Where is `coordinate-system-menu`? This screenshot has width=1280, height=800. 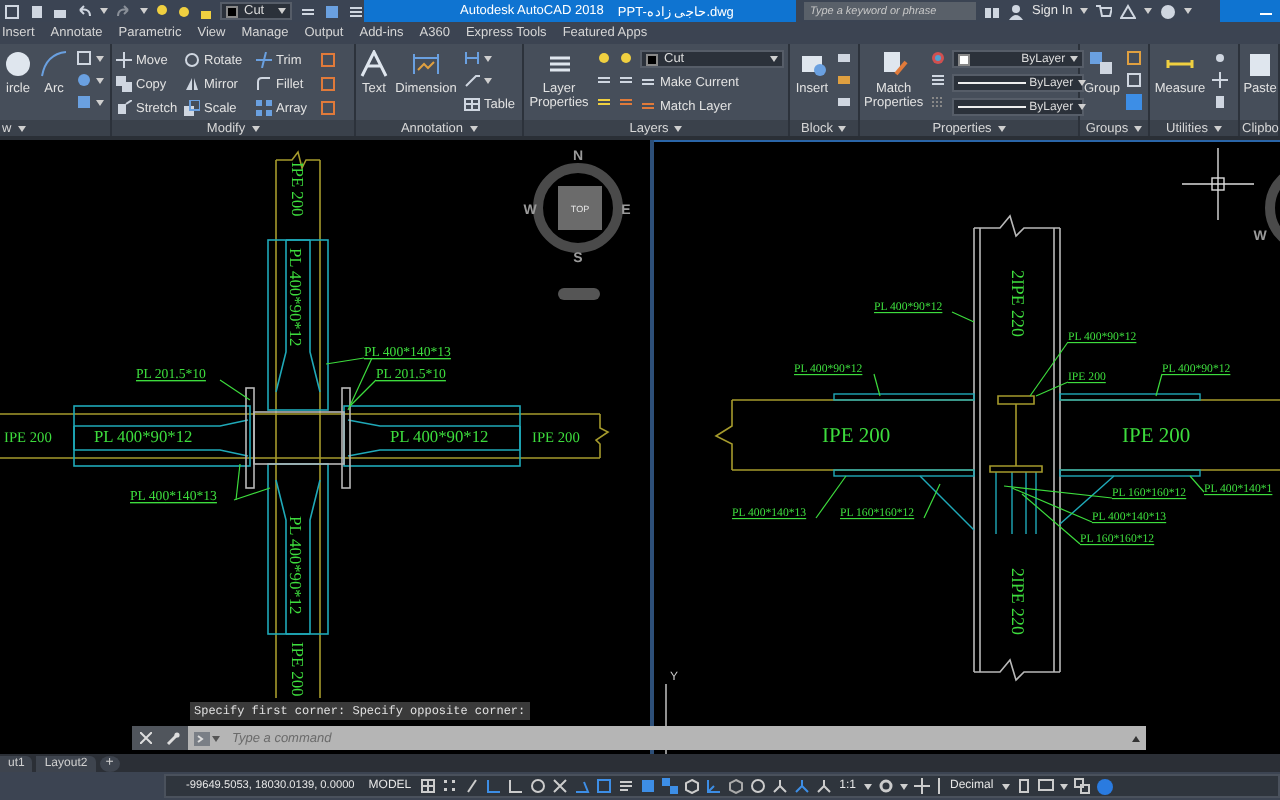 coordinate-system-menu is located at coordinates (579, 294).